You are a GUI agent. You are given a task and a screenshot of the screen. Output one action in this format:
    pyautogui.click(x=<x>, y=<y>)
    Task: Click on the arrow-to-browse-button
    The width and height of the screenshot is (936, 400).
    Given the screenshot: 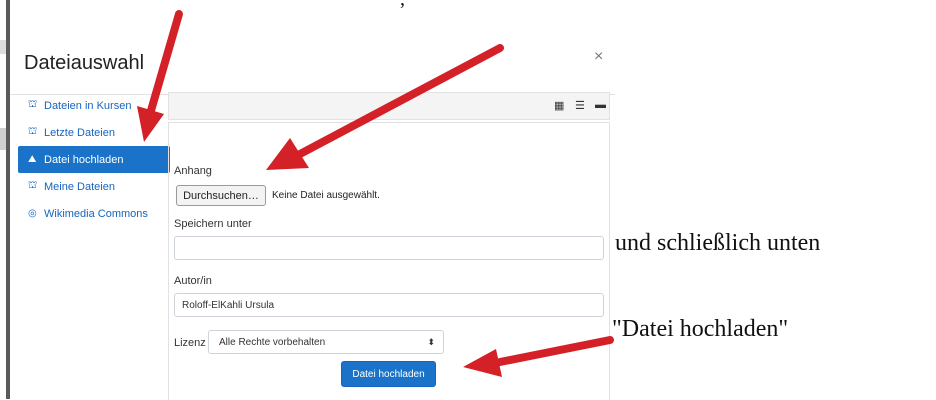 What is the action you would take?
    pyautogui.click(x=385, y=107)
    